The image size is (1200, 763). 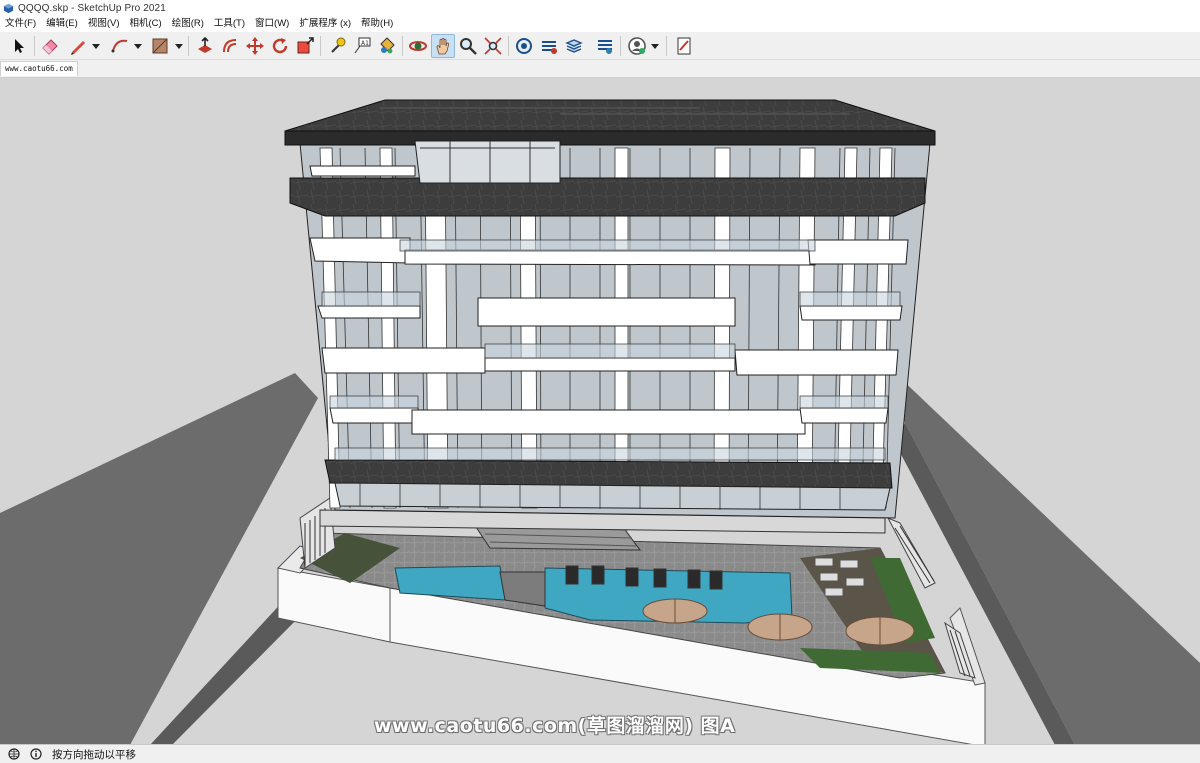 I want to click on move-tool-button, so click(x=255, y=46).